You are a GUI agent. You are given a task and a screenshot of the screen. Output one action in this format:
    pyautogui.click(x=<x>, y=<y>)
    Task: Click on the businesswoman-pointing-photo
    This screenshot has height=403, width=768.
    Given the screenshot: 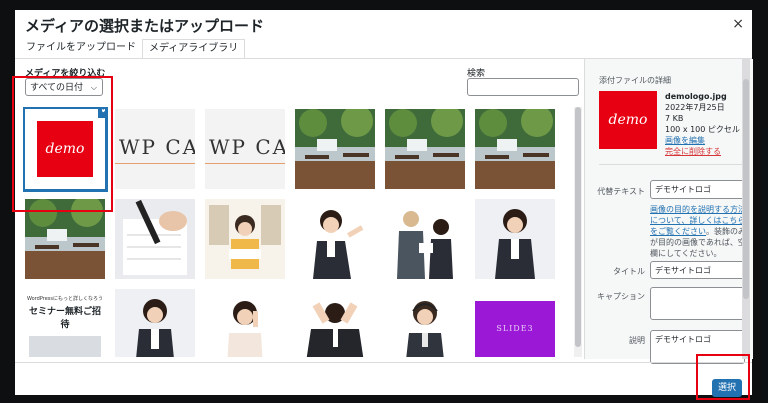 What is the action you would take?
    pyautogui.click(x=335, y=239)
    